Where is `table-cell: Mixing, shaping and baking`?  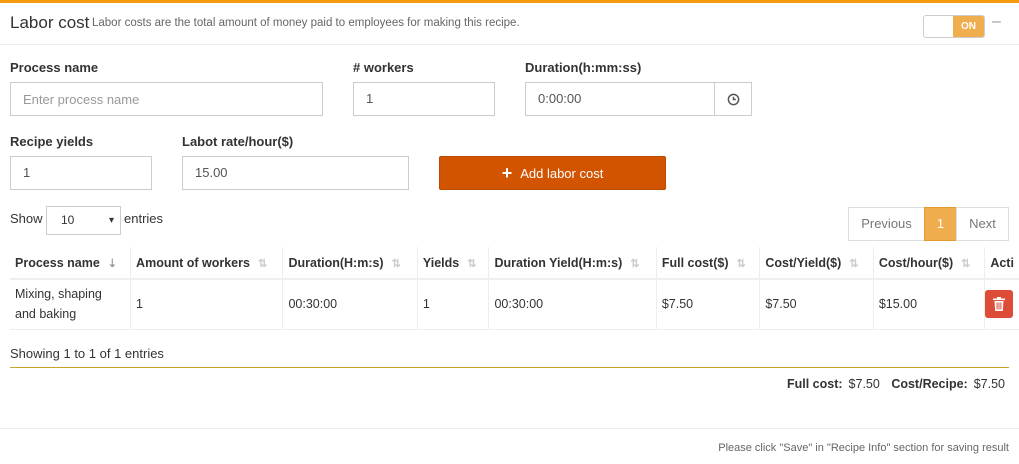
table-cell: Mixing, shaping and baking is located at coordinates (71, 304).